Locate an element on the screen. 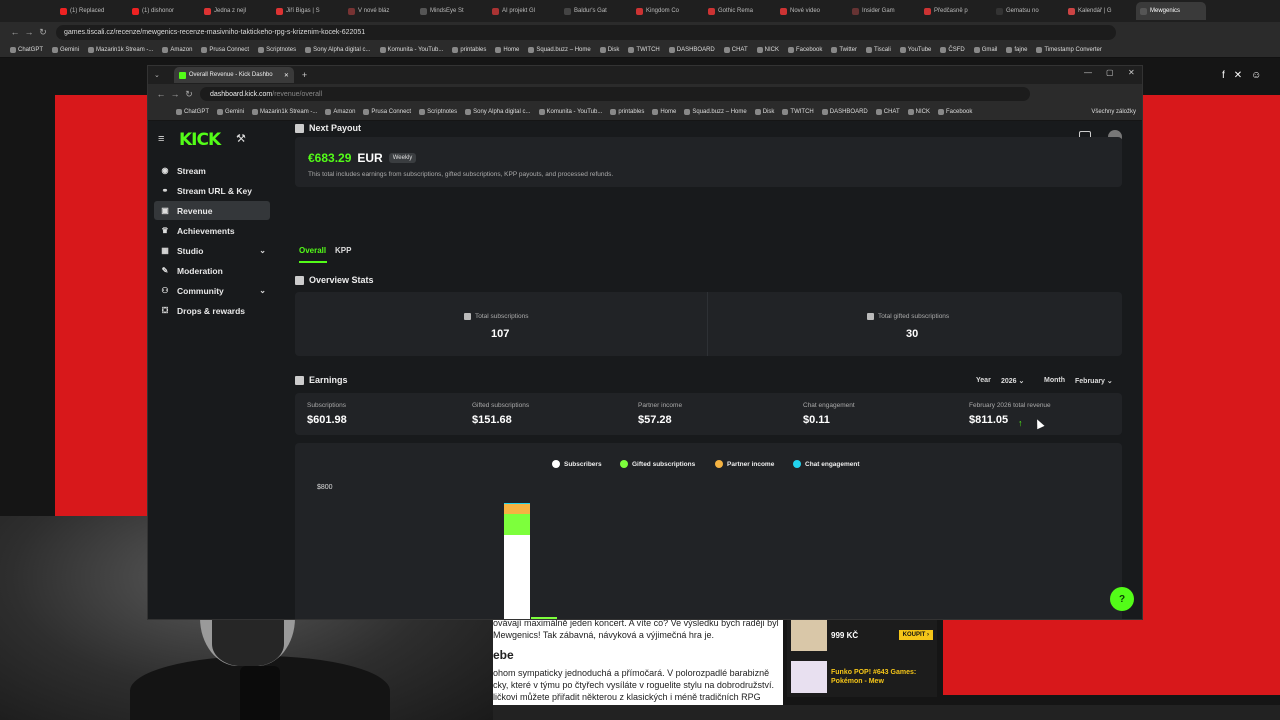 Image resolution: width=1280 pixels, height=720 pixels. sidebar-item-revenue: ▣ Revenue is located at coordinates (212, 210).